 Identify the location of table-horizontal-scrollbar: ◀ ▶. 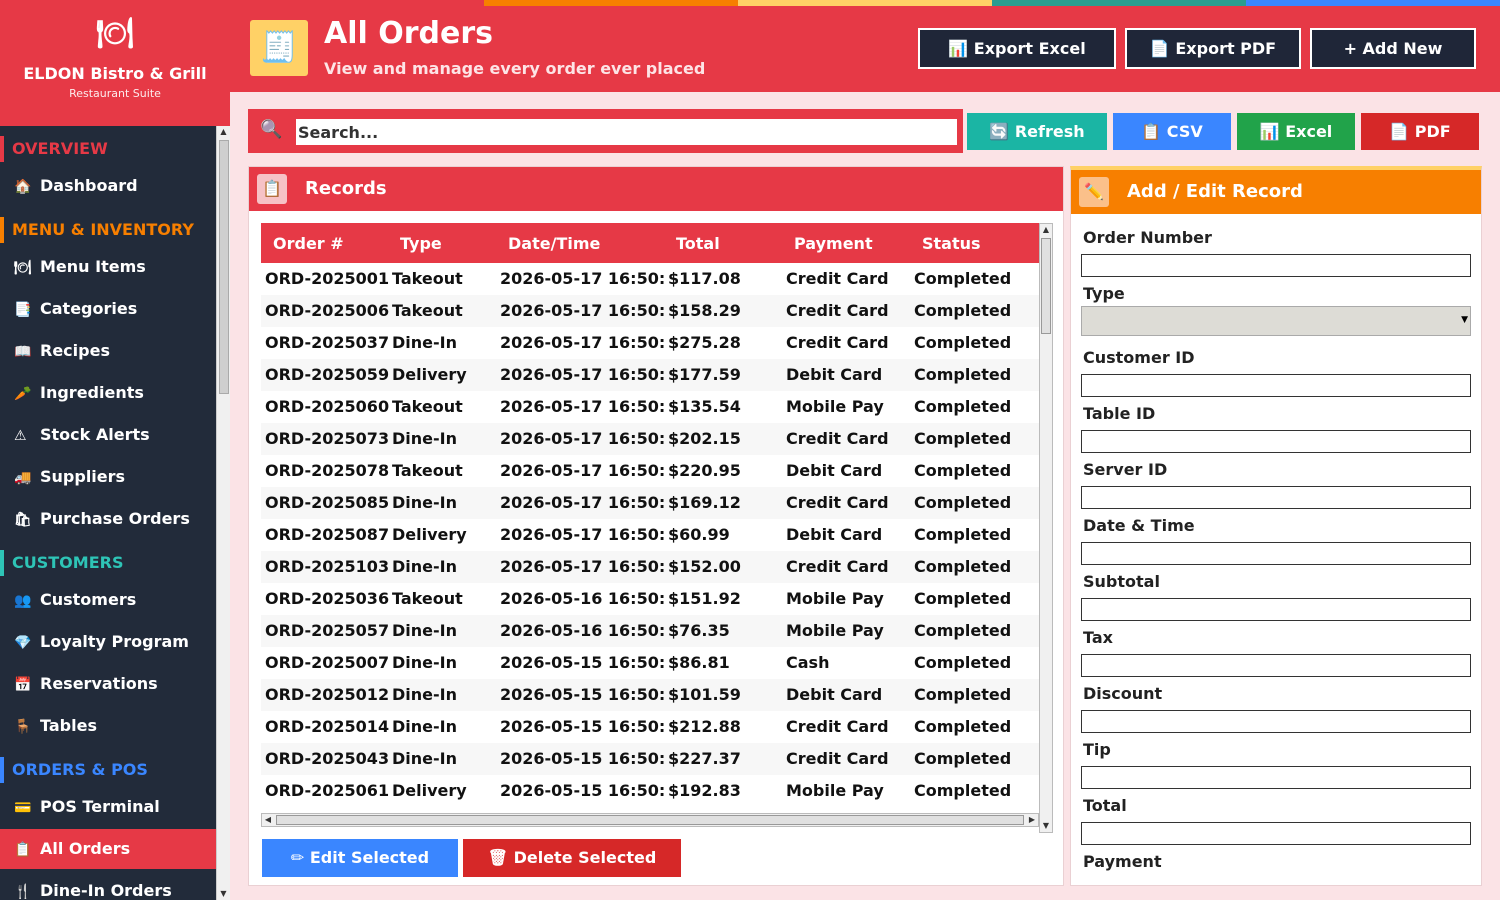
(650, 820).